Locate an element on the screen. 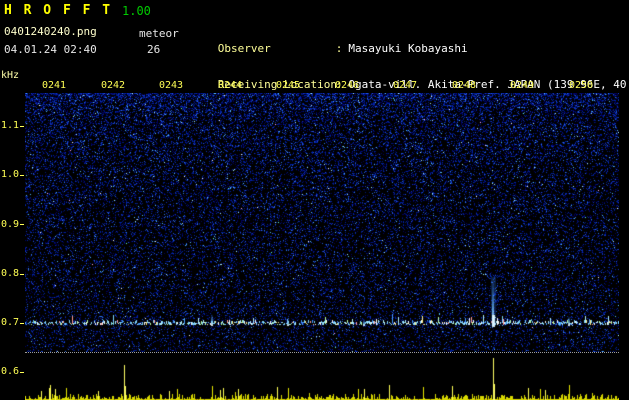  mode-label: meteor is located at coordinates (159, 33).